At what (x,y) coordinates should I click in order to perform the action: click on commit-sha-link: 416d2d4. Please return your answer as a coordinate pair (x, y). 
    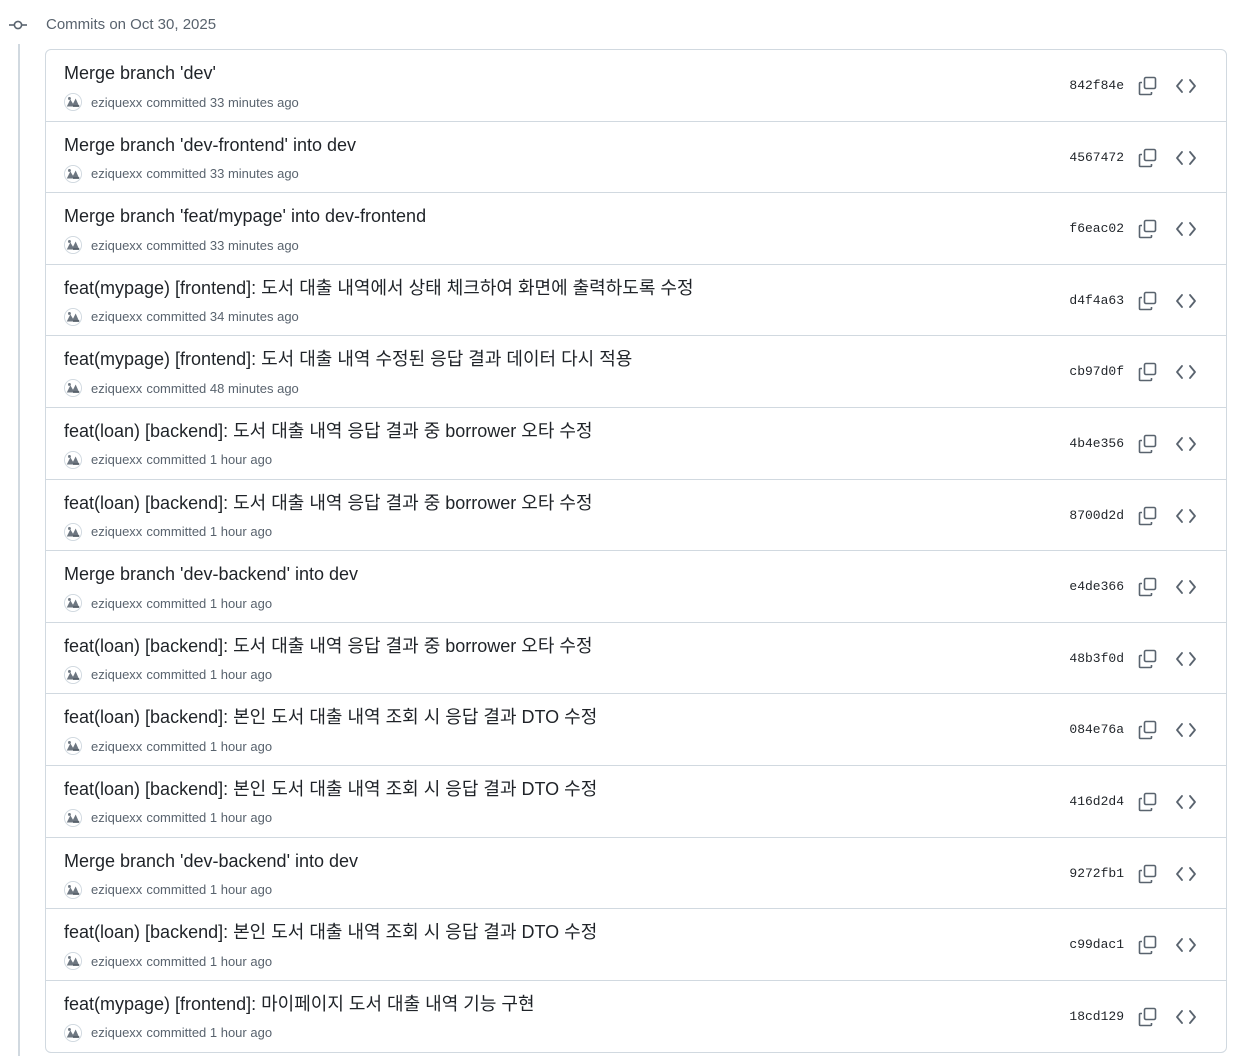
    Looking at the image, I should click on (1096, 802).